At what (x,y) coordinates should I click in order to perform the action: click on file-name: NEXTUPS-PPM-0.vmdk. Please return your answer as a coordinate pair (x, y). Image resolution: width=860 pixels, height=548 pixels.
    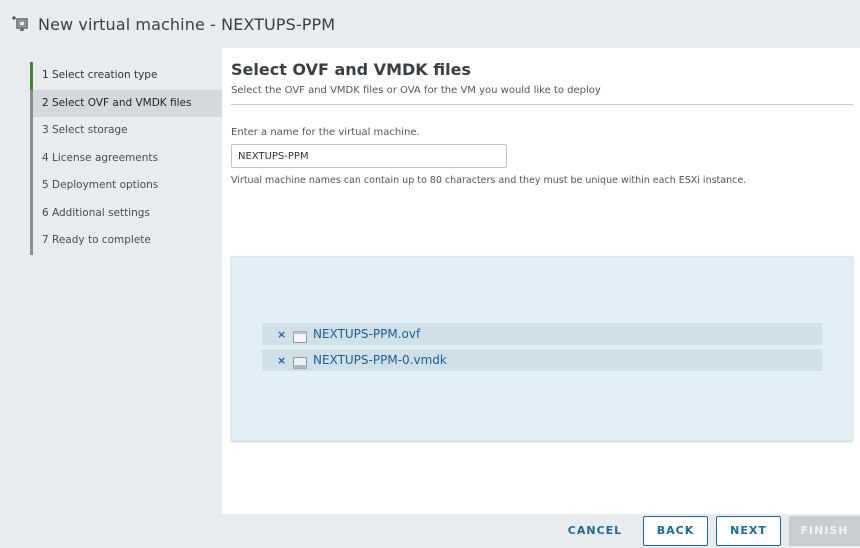
    Looking at the image, I should click on (380, 360).